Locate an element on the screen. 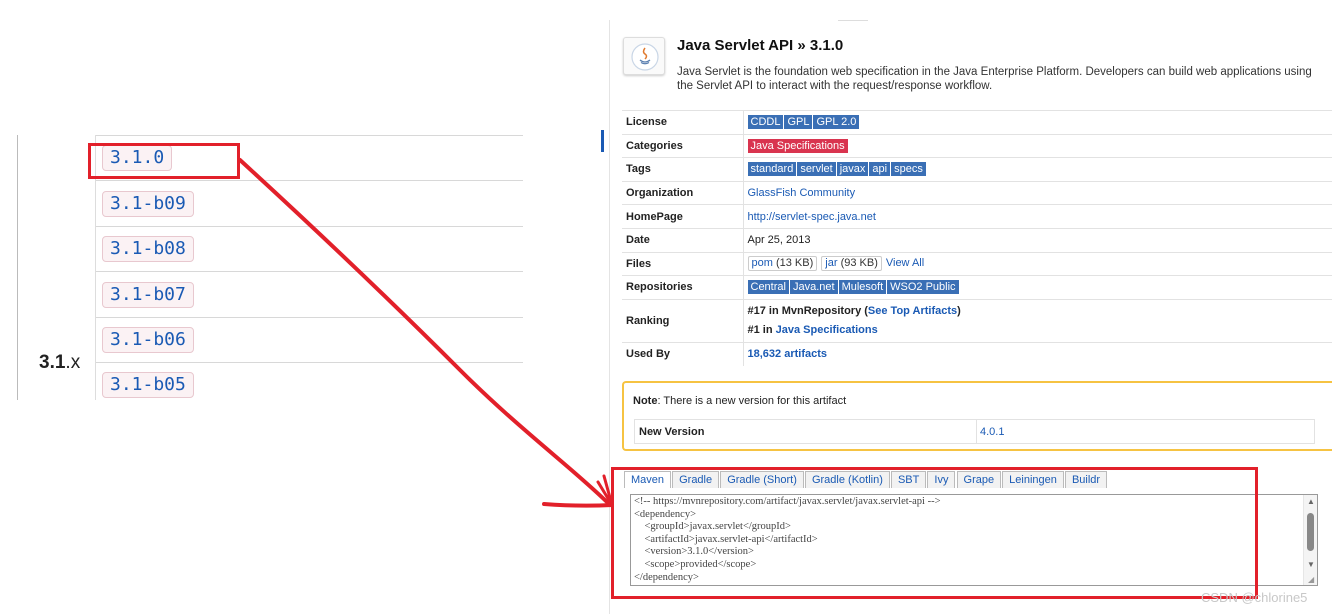  watermark: CSDN @chlorine5 is located at coordinates (1254, 597).